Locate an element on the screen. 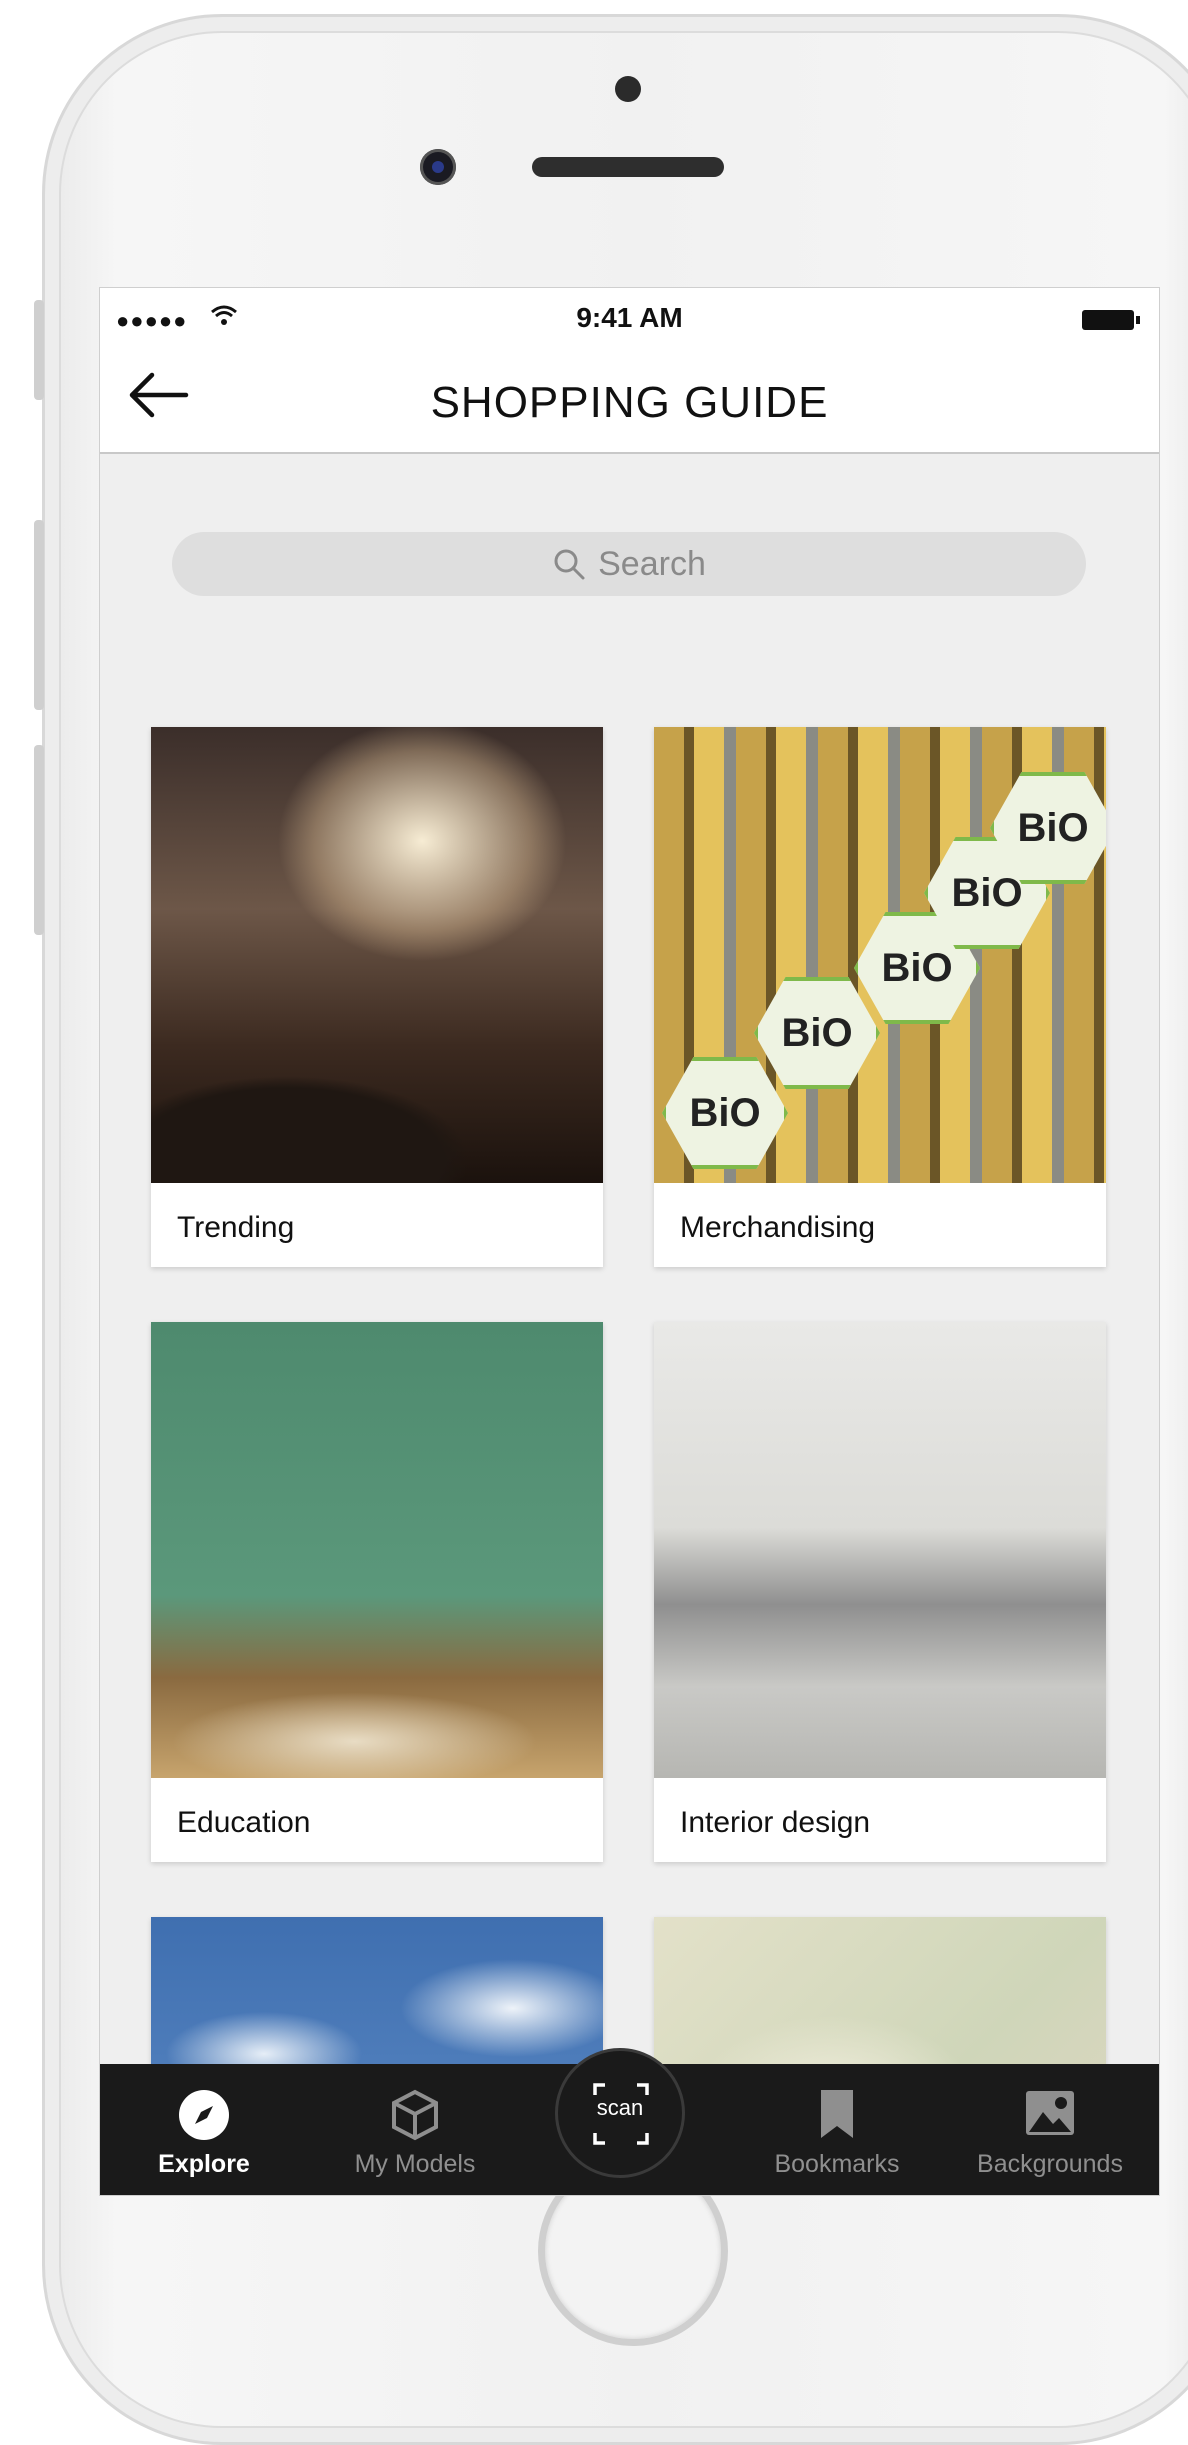 This screenshot has width=1188, height=2445. scan-button: scan is located at coordinates (620, 2113).